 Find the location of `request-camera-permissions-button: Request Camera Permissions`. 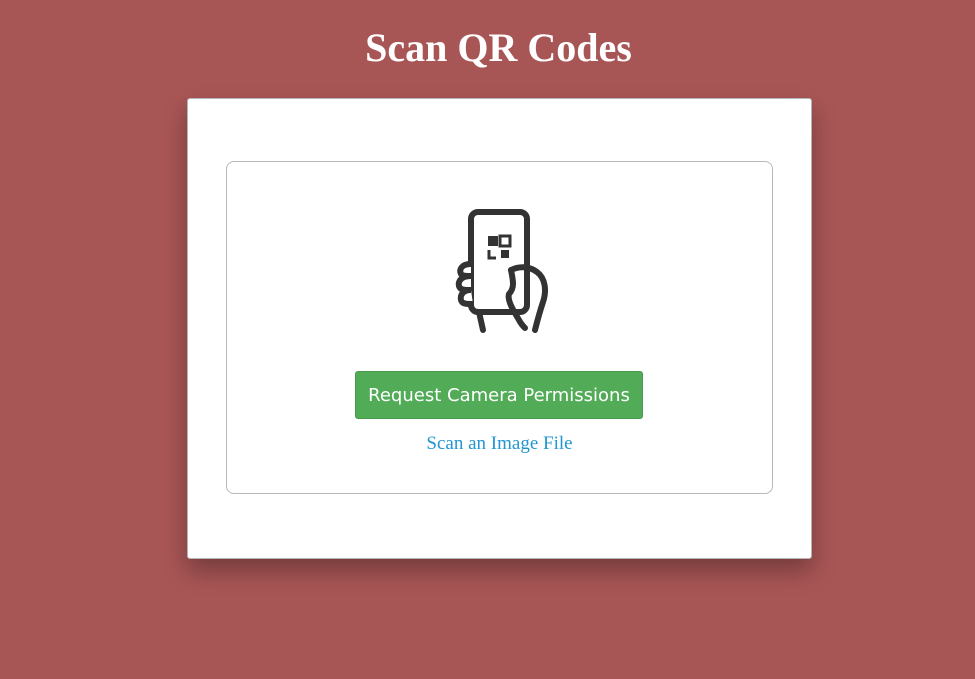

request-camera-permissions-button: Request Camera Permissions is located at coordinates (499, 395).